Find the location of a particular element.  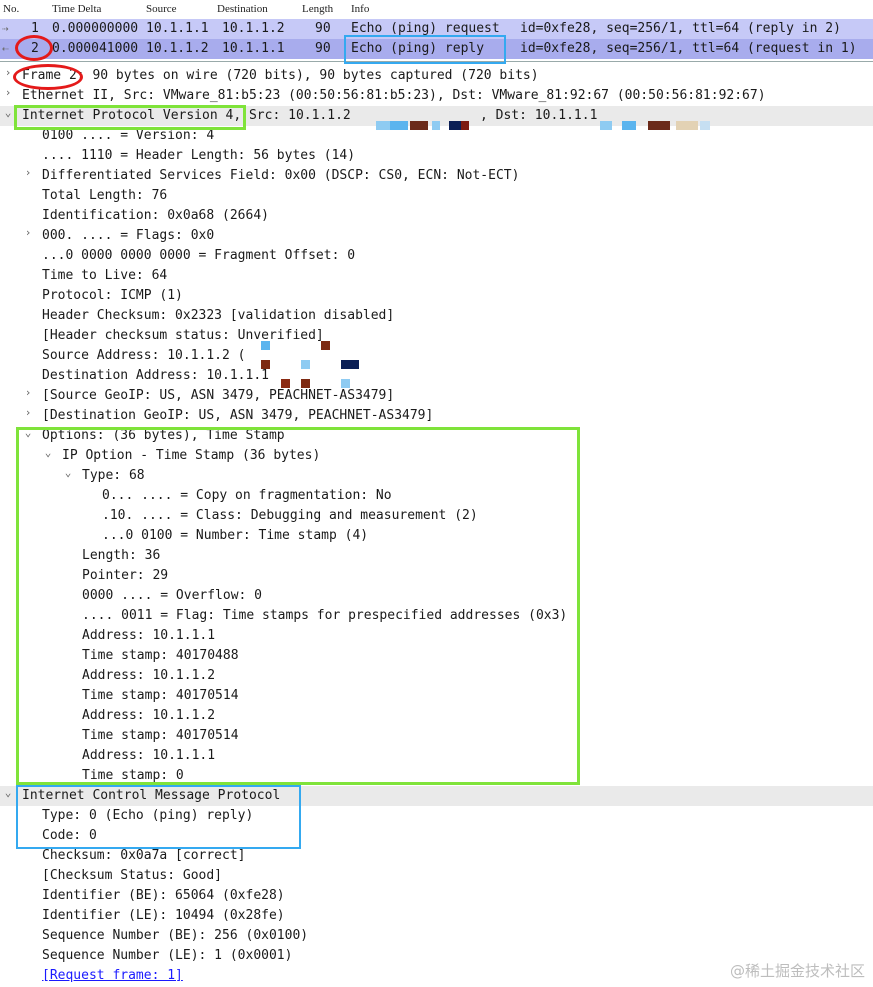

tree-item: Pointer: 29 is located at coordinates (125, 576).